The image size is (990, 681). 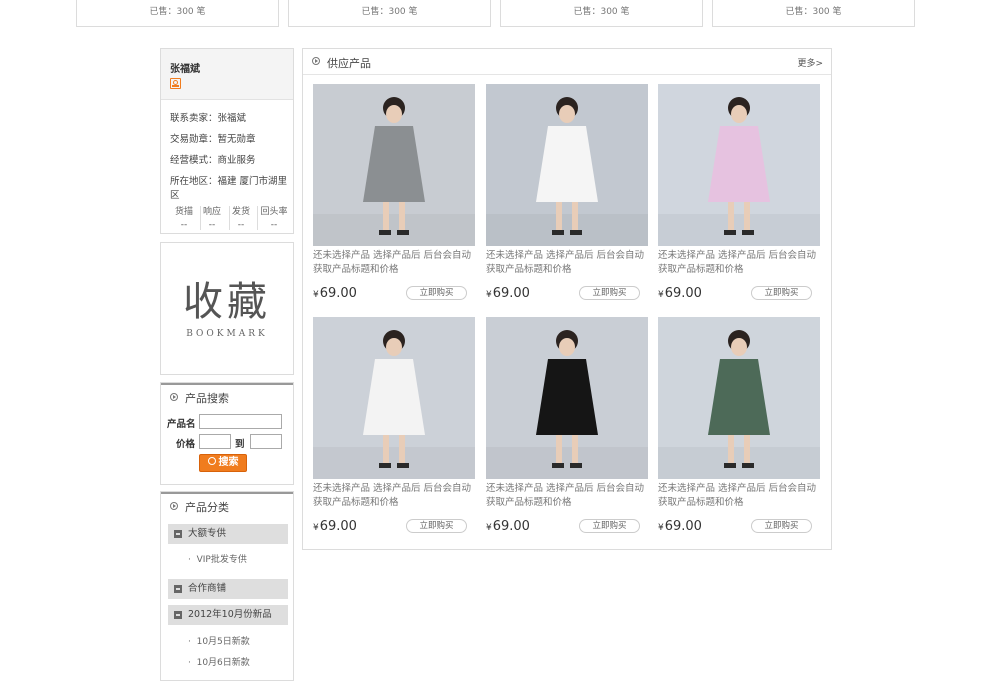 I want to click on search-button: 搜索, so click(x=223, y=463).